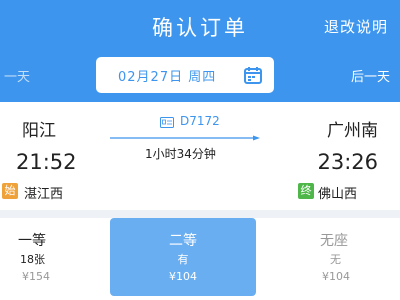 This screenshot has height=300, width=400. Describe the element at coordinates (36, 276) in the screenshot. I see `seat-price: ¥154` at that location.